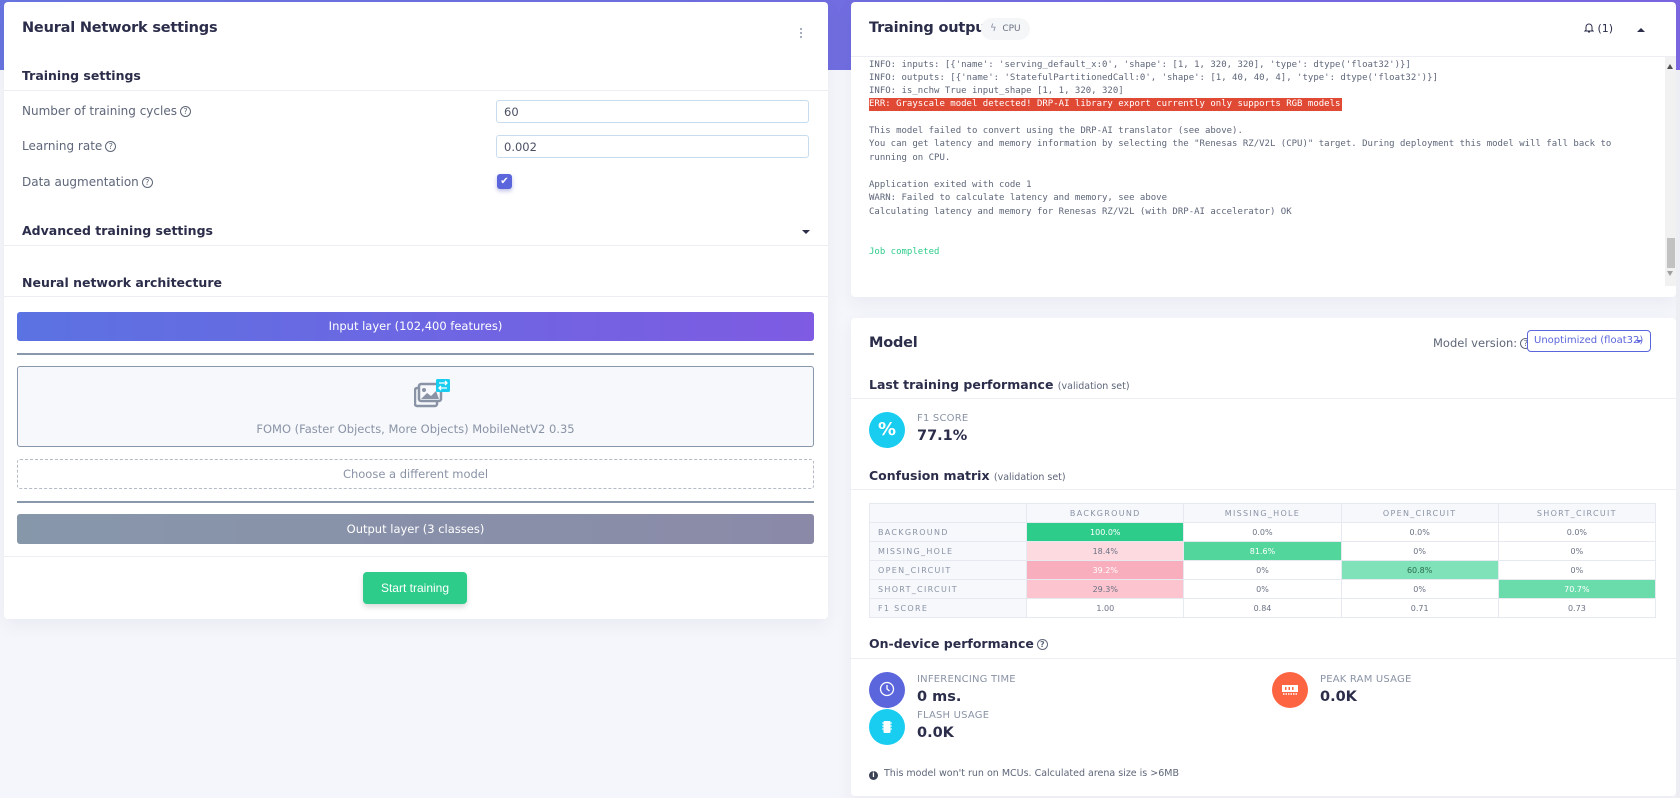 The height and width of the screenshot is (798, 1680). I want to click on notifications-button: (1), so click(1598, 28).